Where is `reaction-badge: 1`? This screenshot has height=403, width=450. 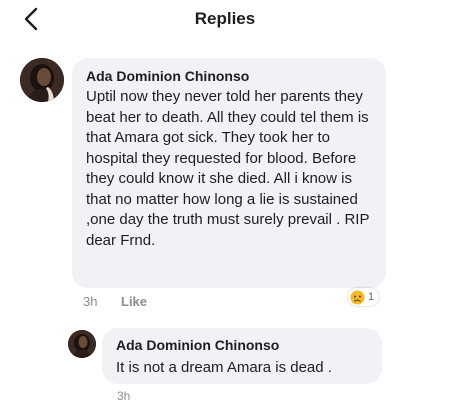
reaction-badge: 1 is located at coordinates (364, 297).